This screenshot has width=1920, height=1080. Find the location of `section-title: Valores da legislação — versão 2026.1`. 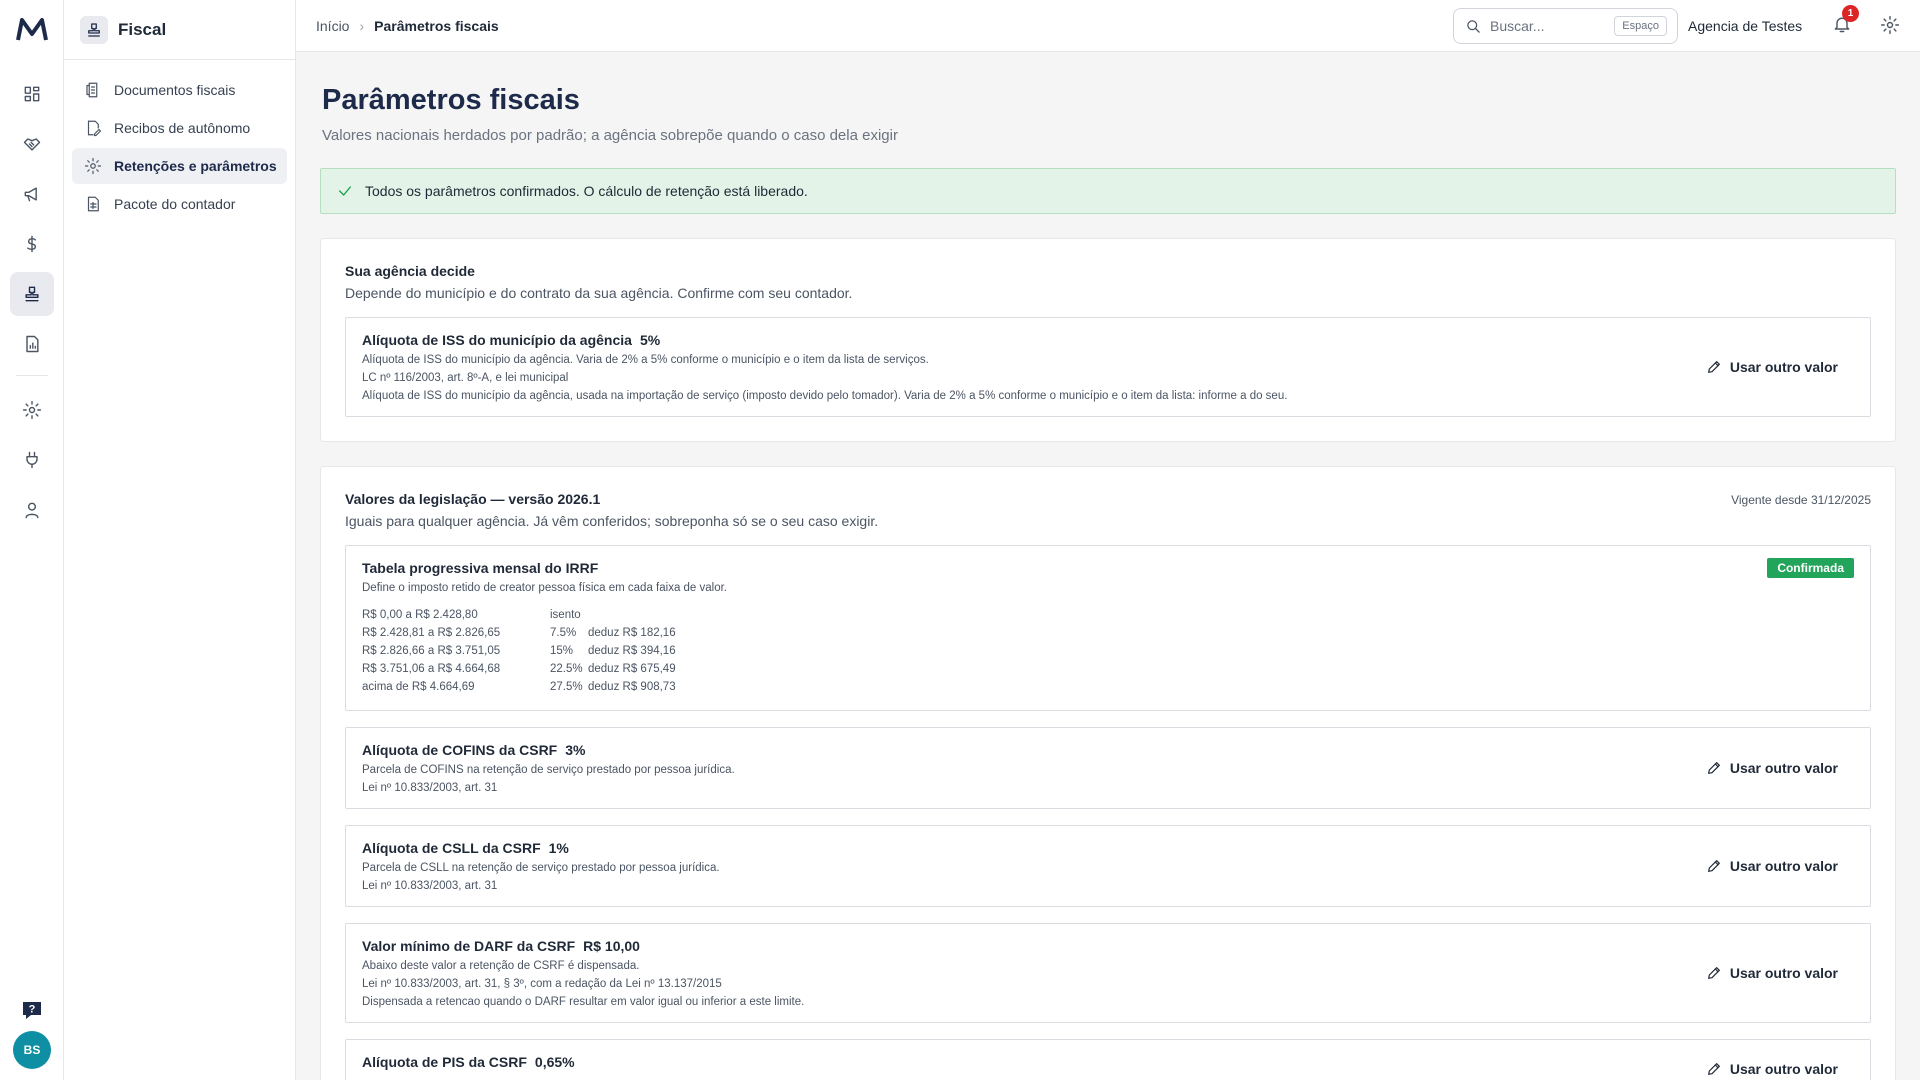

section-title: Valores da legislação — versão 2026.1 is located at coordinates (473, 499).